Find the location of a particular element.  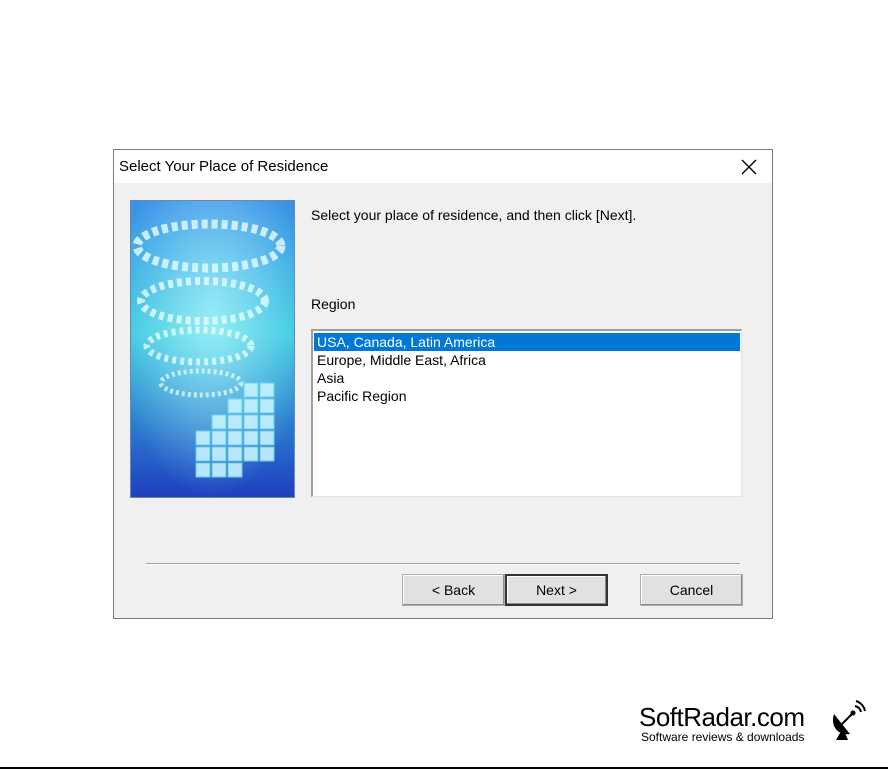

satellite-dish-icon is located at coordinates (849, 720).